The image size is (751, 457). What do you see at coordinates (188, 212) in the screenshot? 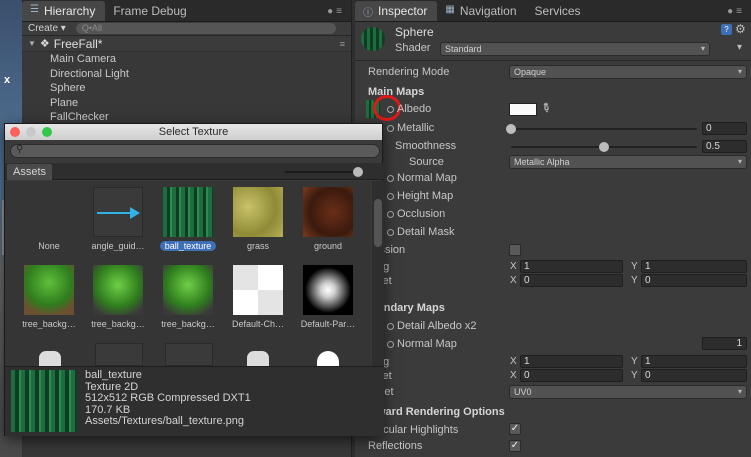
I see `texture-thumbnail` at bounding box center [188, 212].